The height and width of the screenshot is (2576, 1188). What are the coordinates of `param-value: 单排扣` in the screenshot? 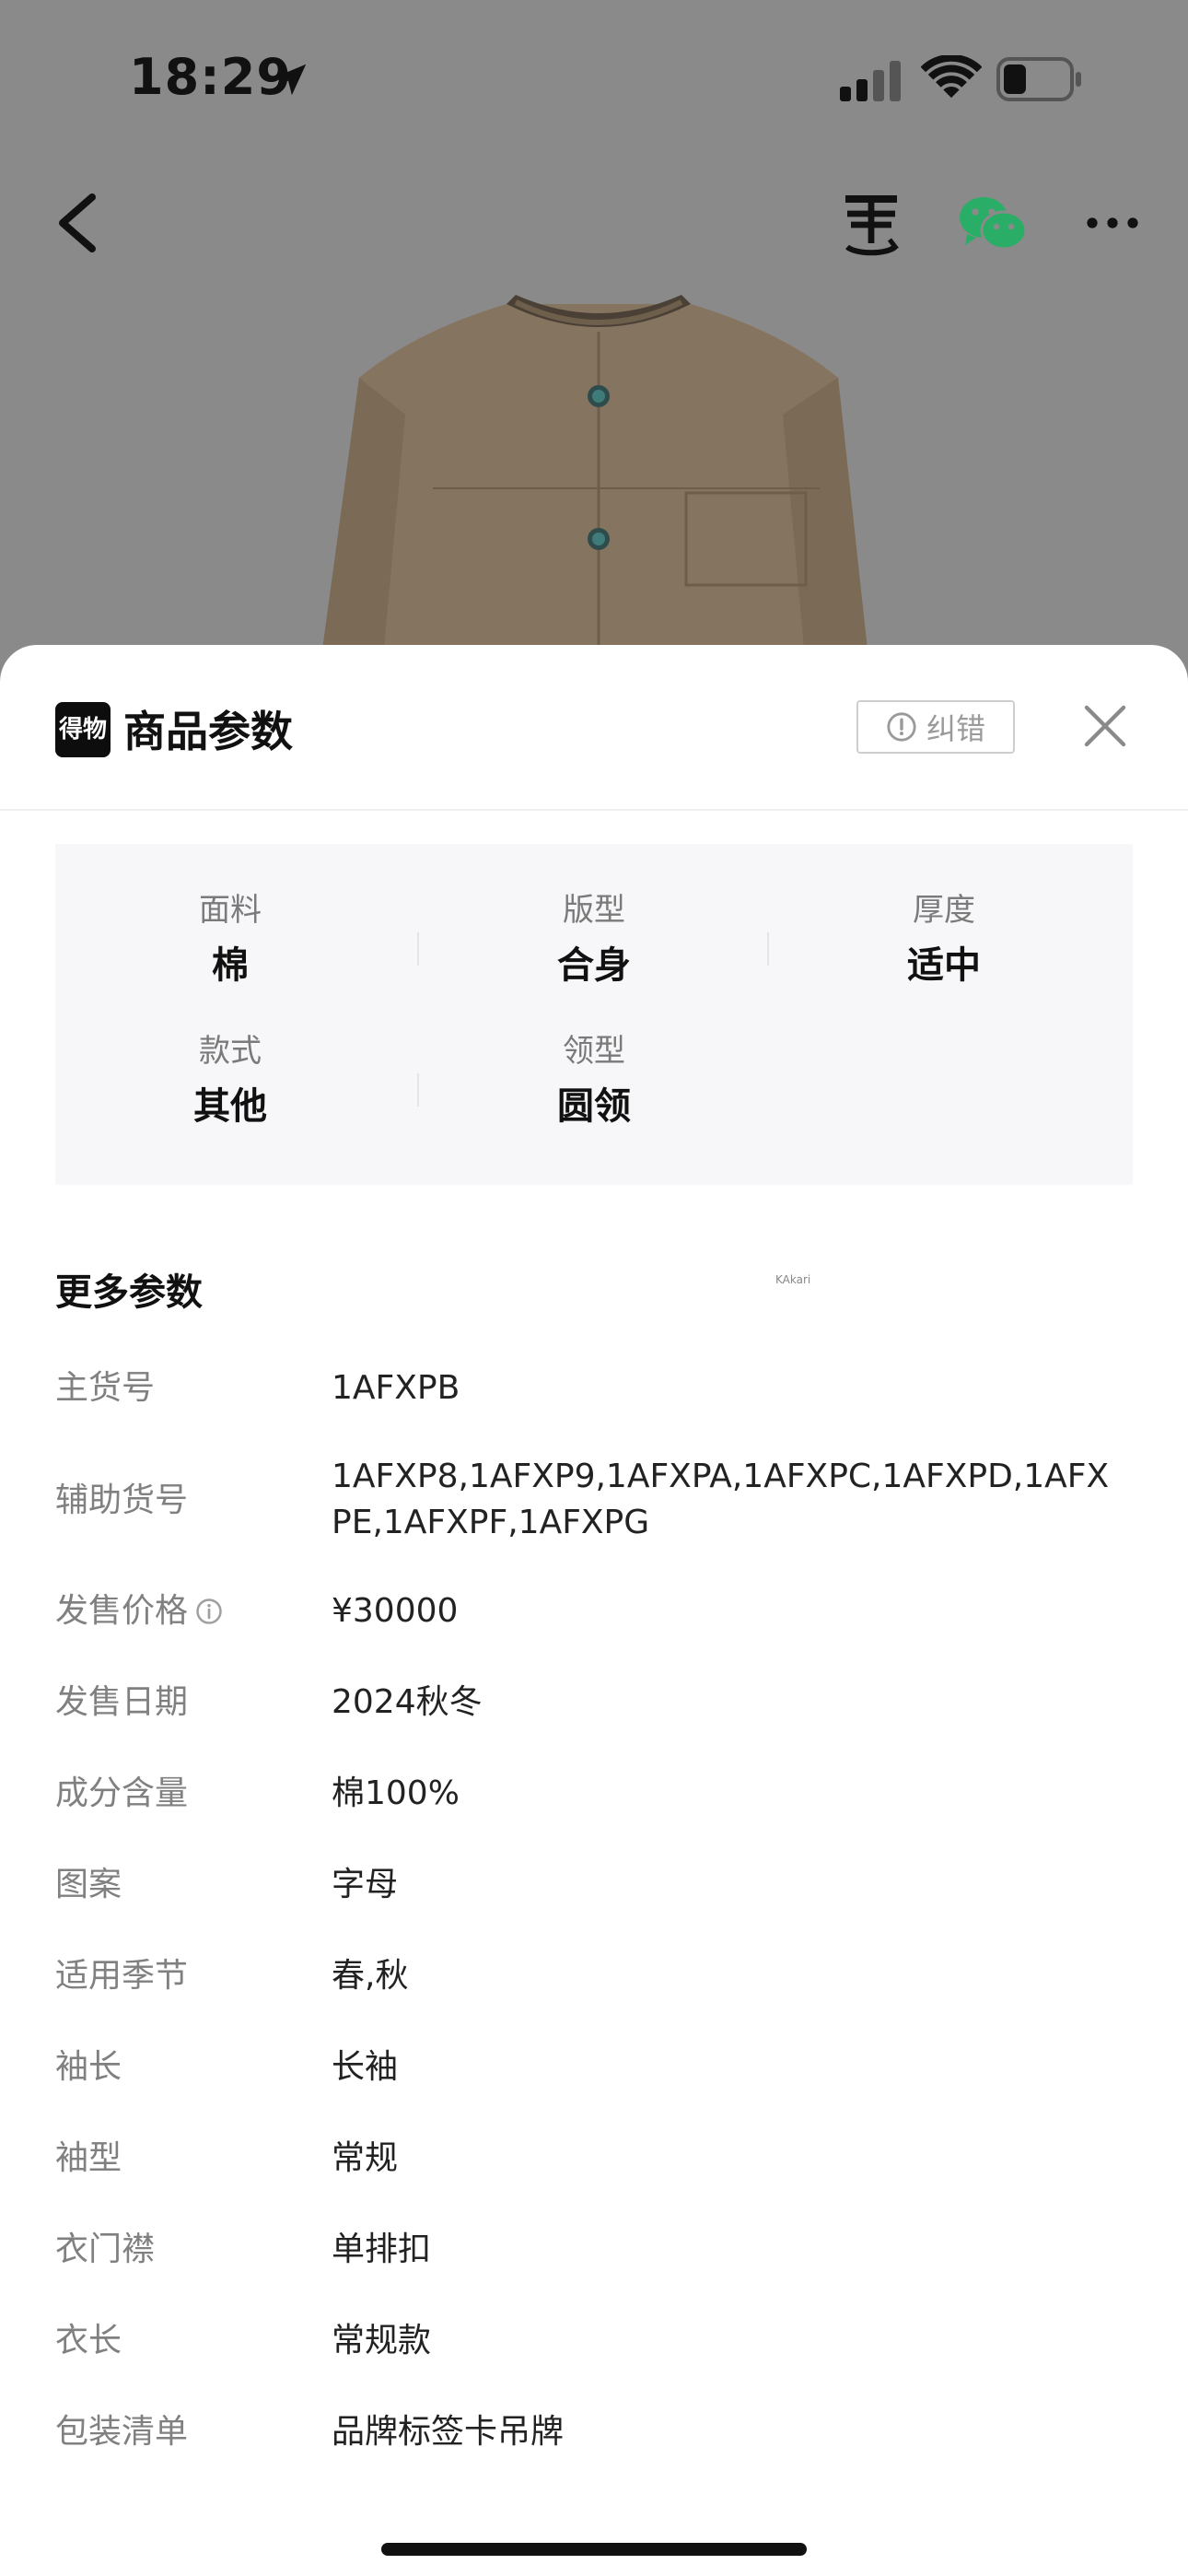 It's located at (382, 2249).